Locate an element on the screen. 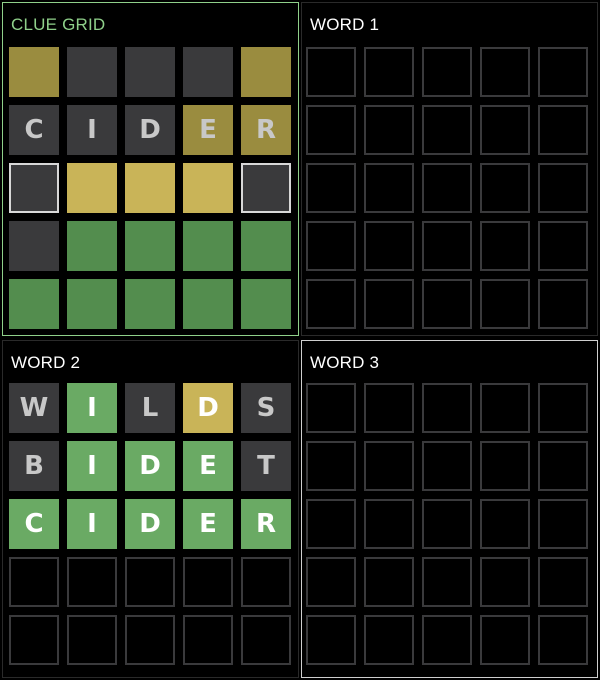  clue-grid-tile: I is located at coordinates (92, 130).